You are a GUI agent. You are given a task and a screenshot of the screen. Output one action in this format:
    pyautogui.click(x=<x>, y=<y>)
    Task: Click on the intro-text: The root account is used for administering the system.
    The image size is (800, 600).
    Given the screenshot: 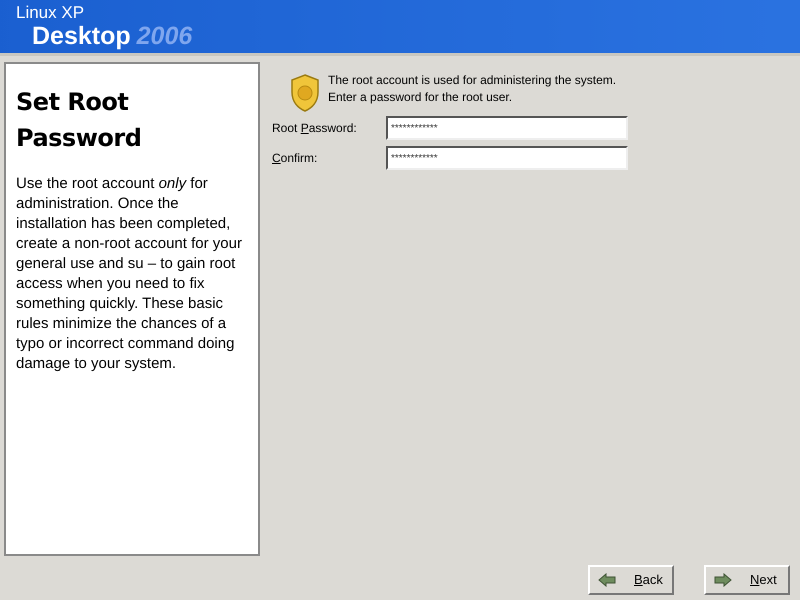 What is the action you would take?
    pyautogui.click(x=472, y=80)
    